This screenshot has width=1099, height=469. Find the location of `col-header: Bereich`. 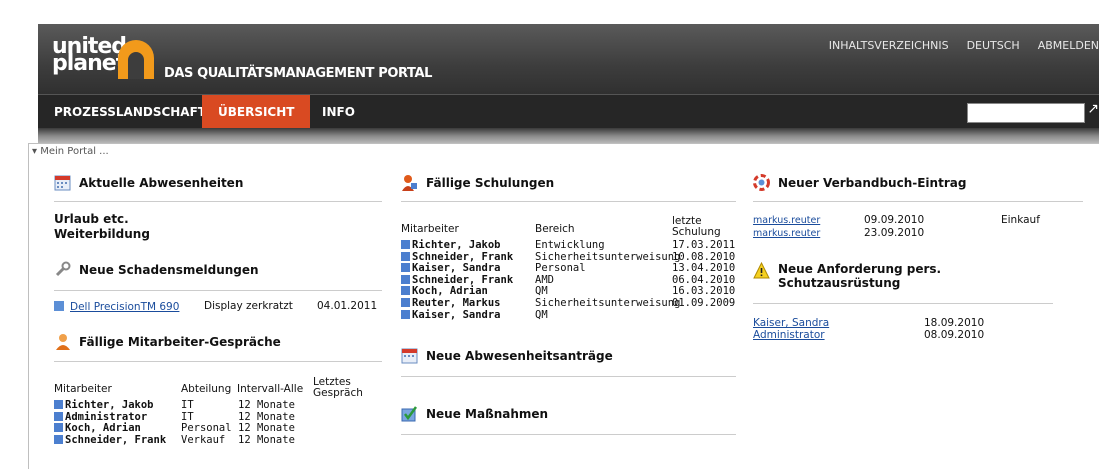

col-header: Bereich is located at coordinates (555, 229).